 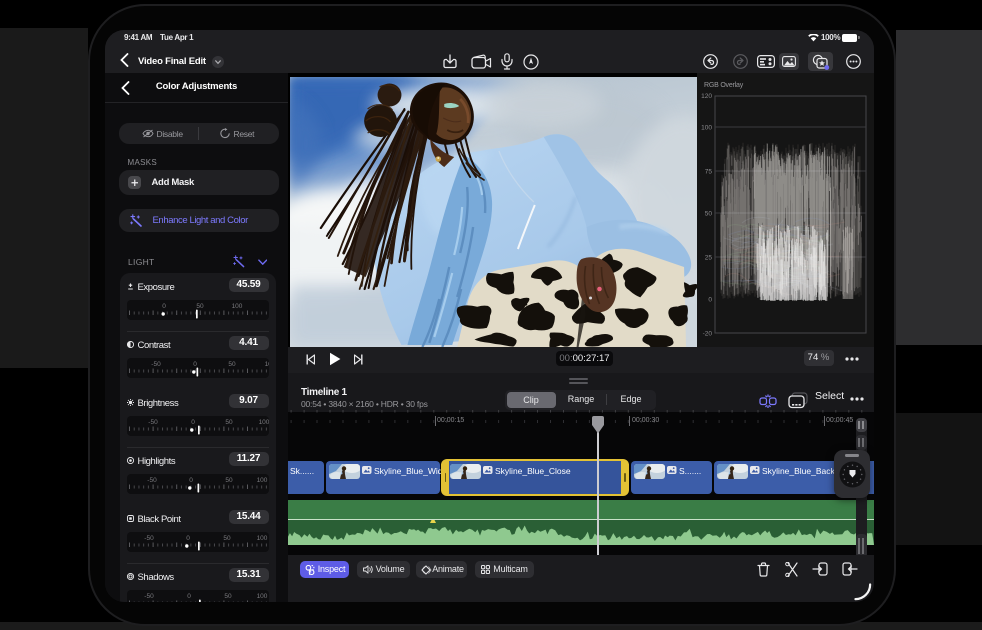 I want to click on svg-text: 50, so click(x=709, y=214).